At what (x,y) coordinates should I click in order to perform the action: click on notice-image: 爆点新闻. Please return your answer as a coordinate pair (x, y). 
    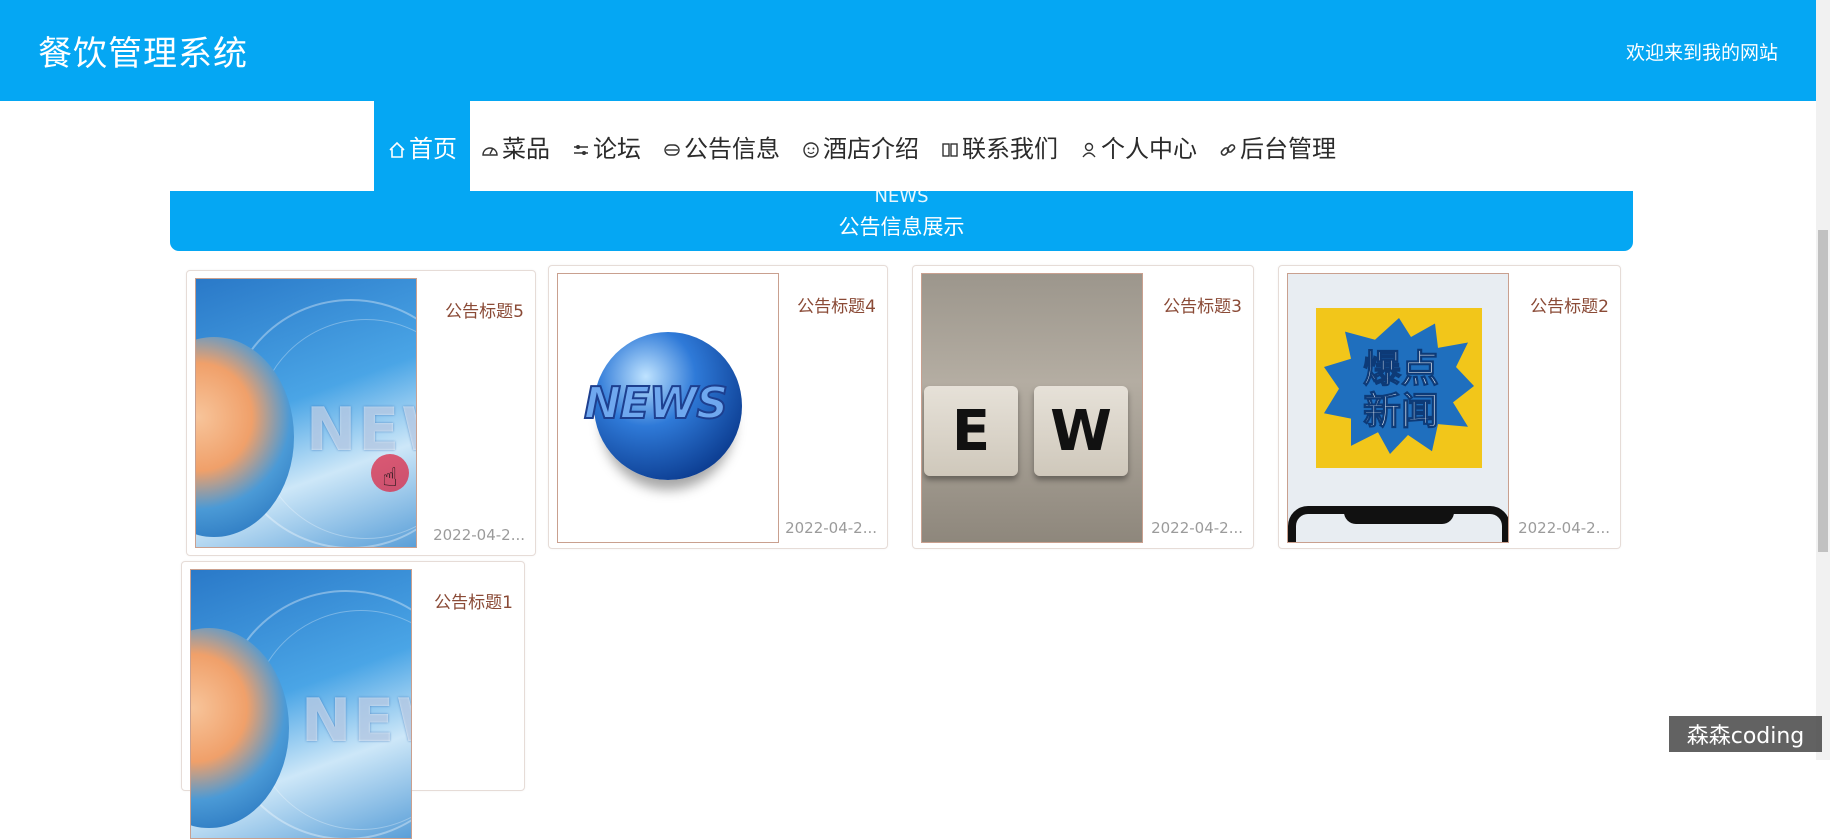
    Looking at the image, I should click on (1398, 408).